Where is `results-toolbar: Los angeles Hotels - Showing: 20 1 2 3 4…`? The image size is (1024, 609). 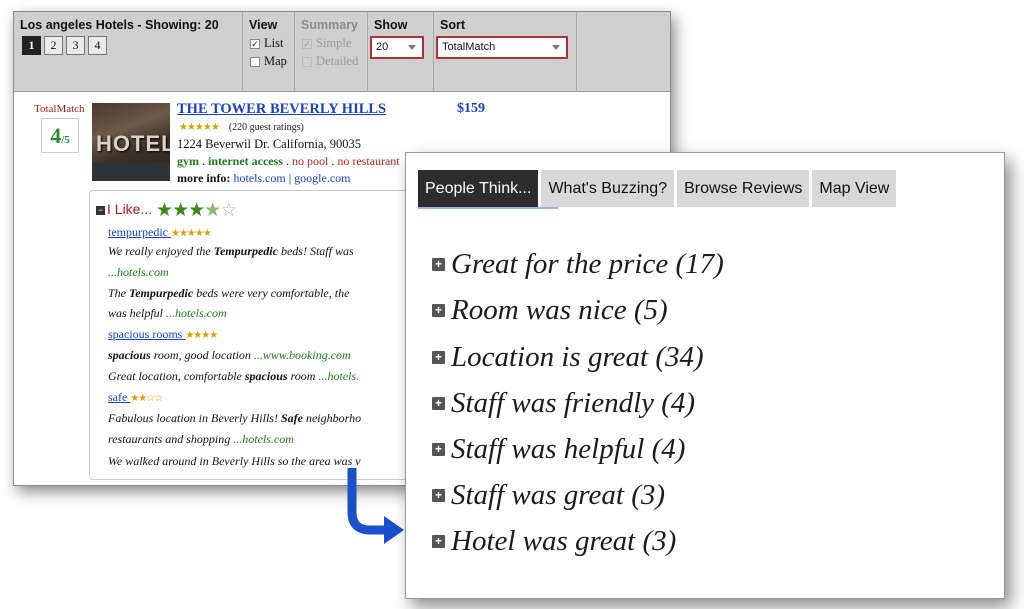 results-toolbar: Los angeles Hotels - Showing: 20 1 2 3 4… is located at coordinates (342, 52).